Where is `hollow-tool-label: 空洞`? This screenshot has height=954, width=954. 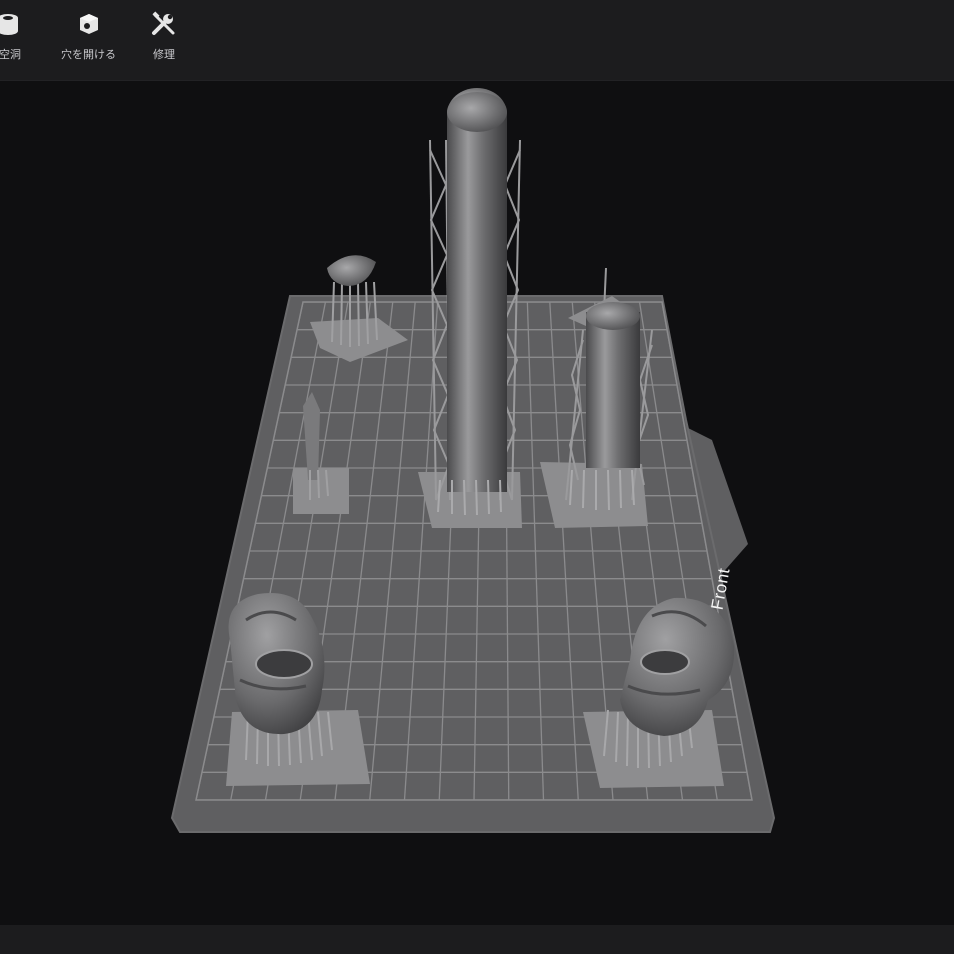
hollow-tool-label: 空洞 is located at coordinates (10, 54).